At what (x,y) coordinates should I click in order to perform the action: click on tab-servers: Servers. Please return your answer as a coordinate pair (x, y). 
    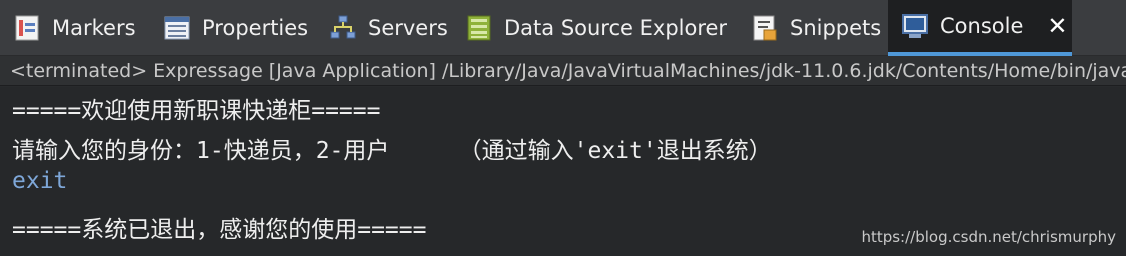
    Looking at the image, I should click on (384, 28).